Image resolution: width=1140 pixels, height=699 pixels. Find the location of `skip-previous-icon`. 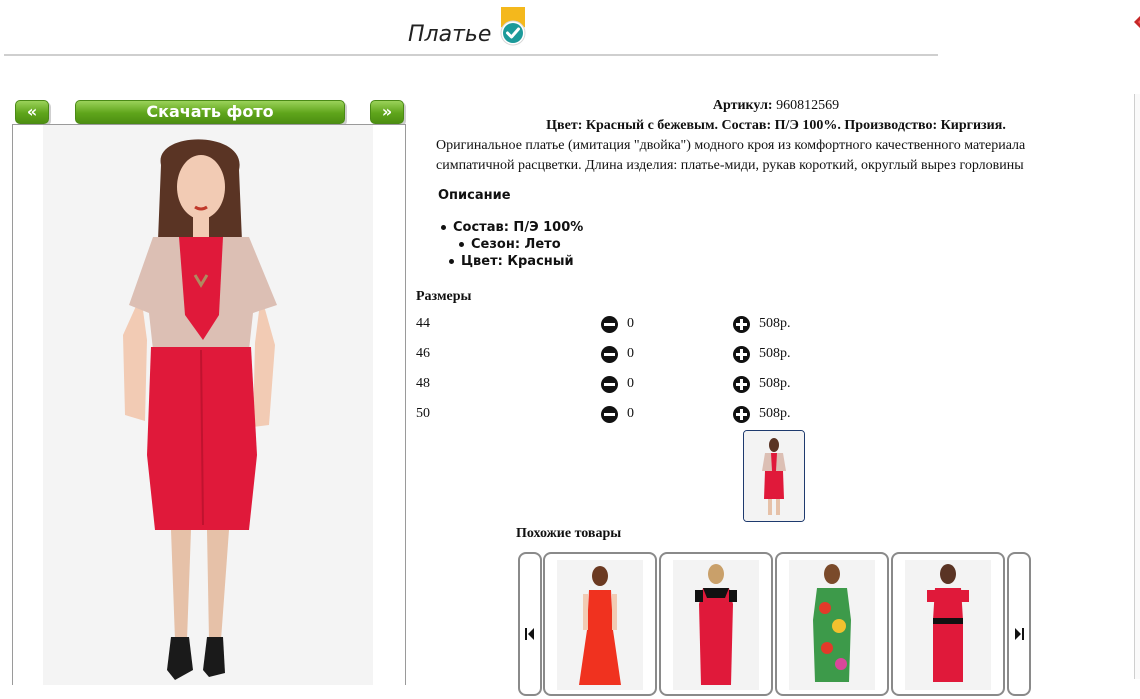

skip-previous-icon is located at coordinates (529, 634).